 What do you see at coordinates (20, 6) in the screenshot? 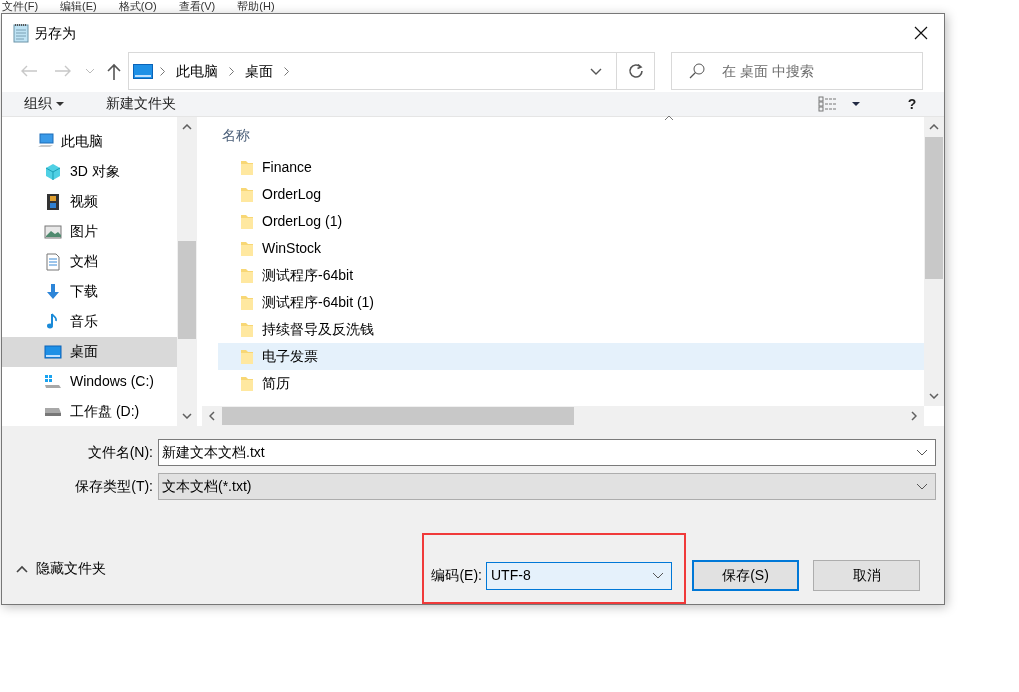
I see `menu-item: 文件(F)` at bounding box center [20, 6].